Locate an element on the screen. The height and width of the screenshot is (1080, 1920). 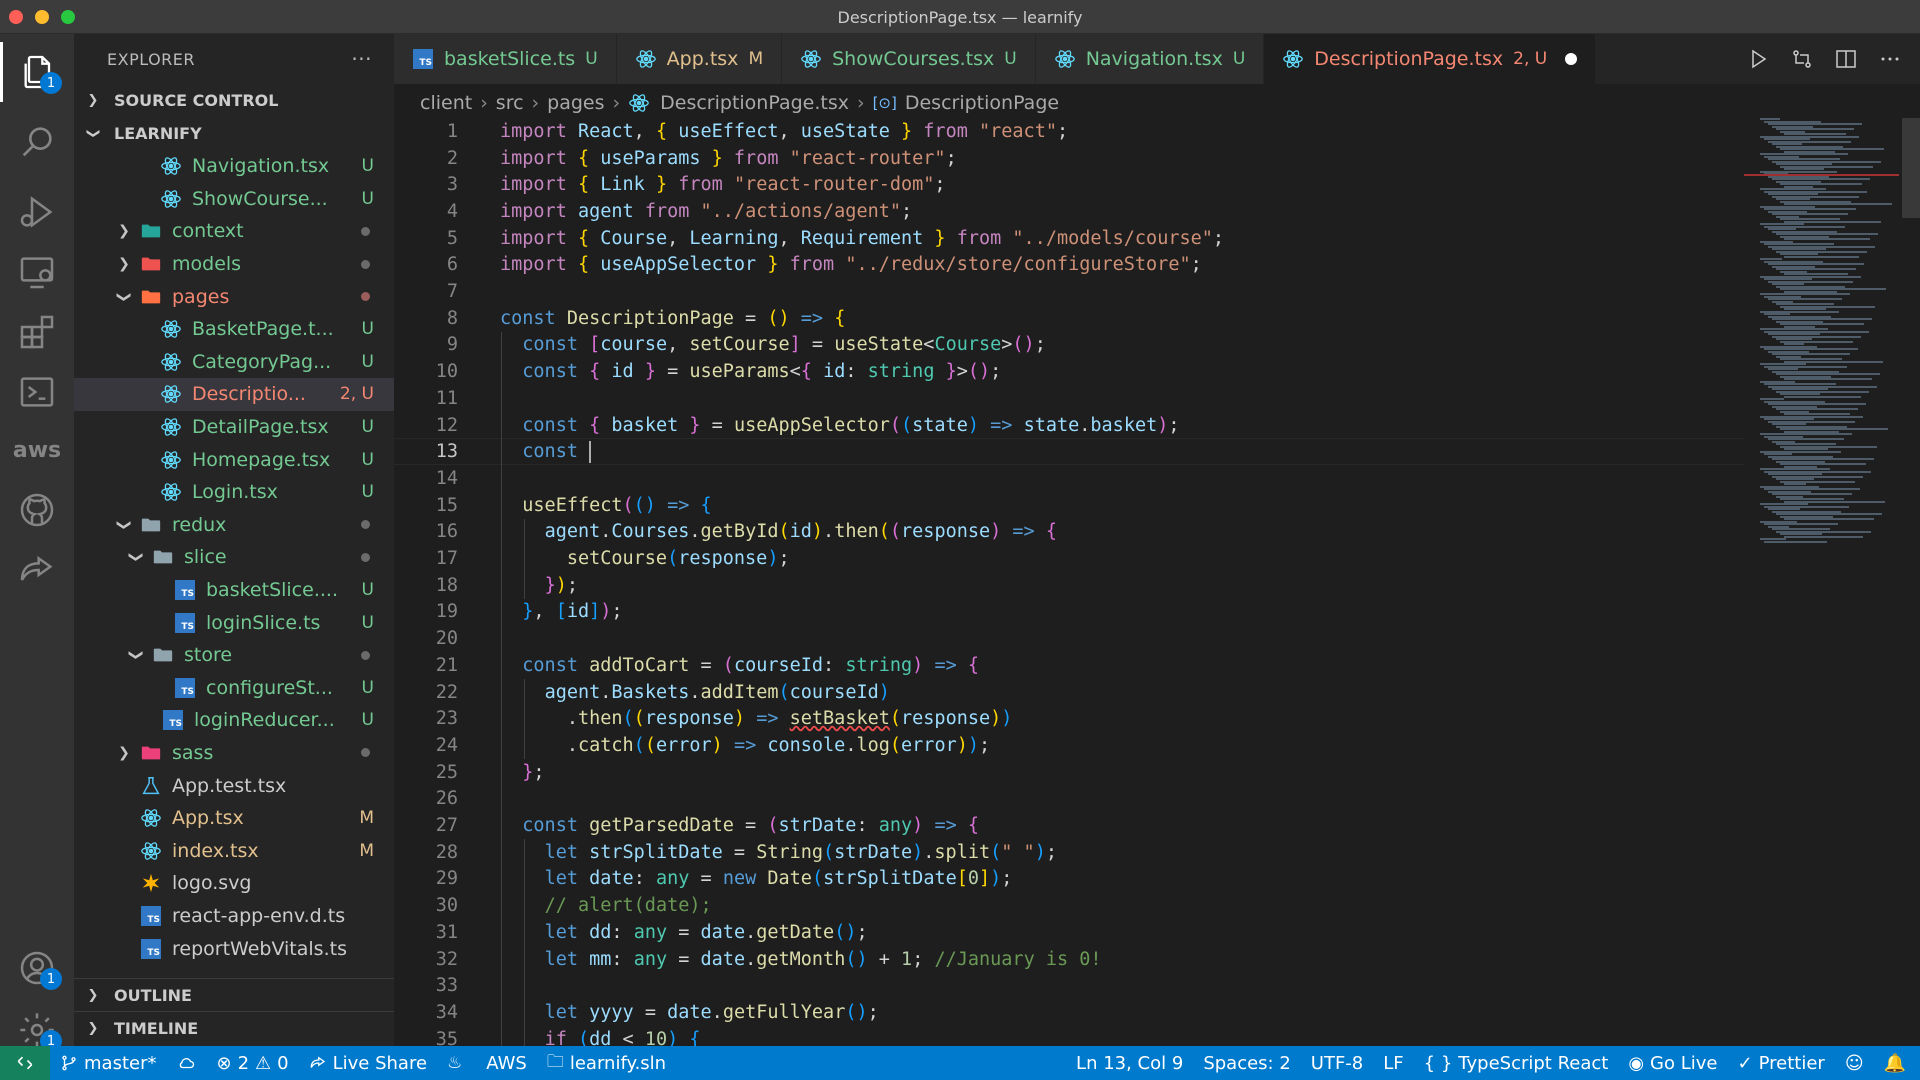
remote-indicator is located at coordinates (25, 1063).